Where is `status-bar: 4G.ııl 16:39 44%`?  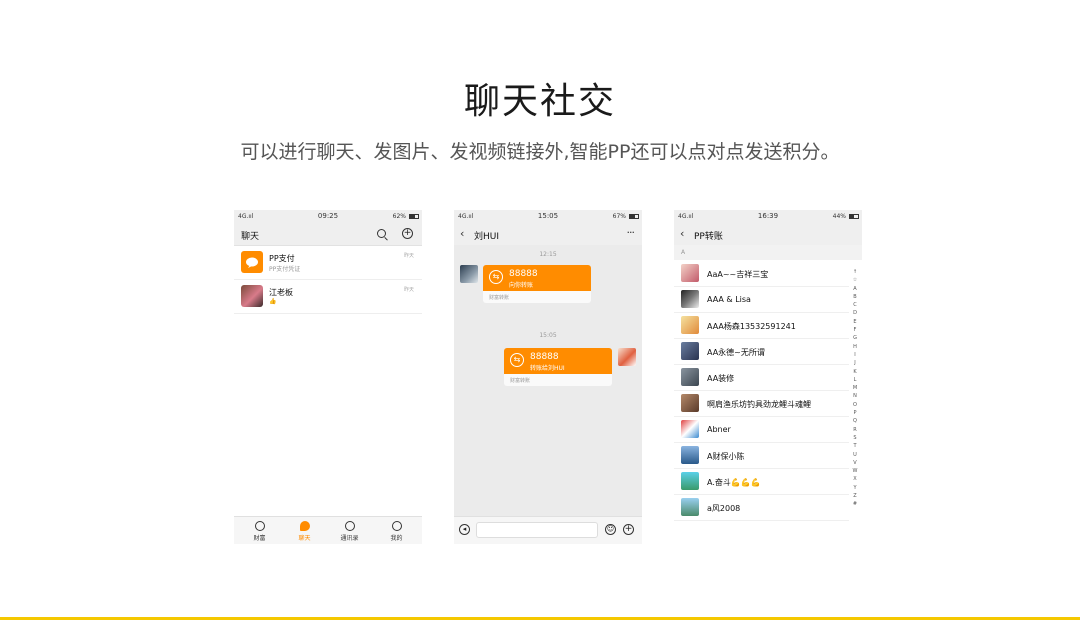
status-bar: 4G.ııl 16:39 44% is located at coordinates (768, 216).